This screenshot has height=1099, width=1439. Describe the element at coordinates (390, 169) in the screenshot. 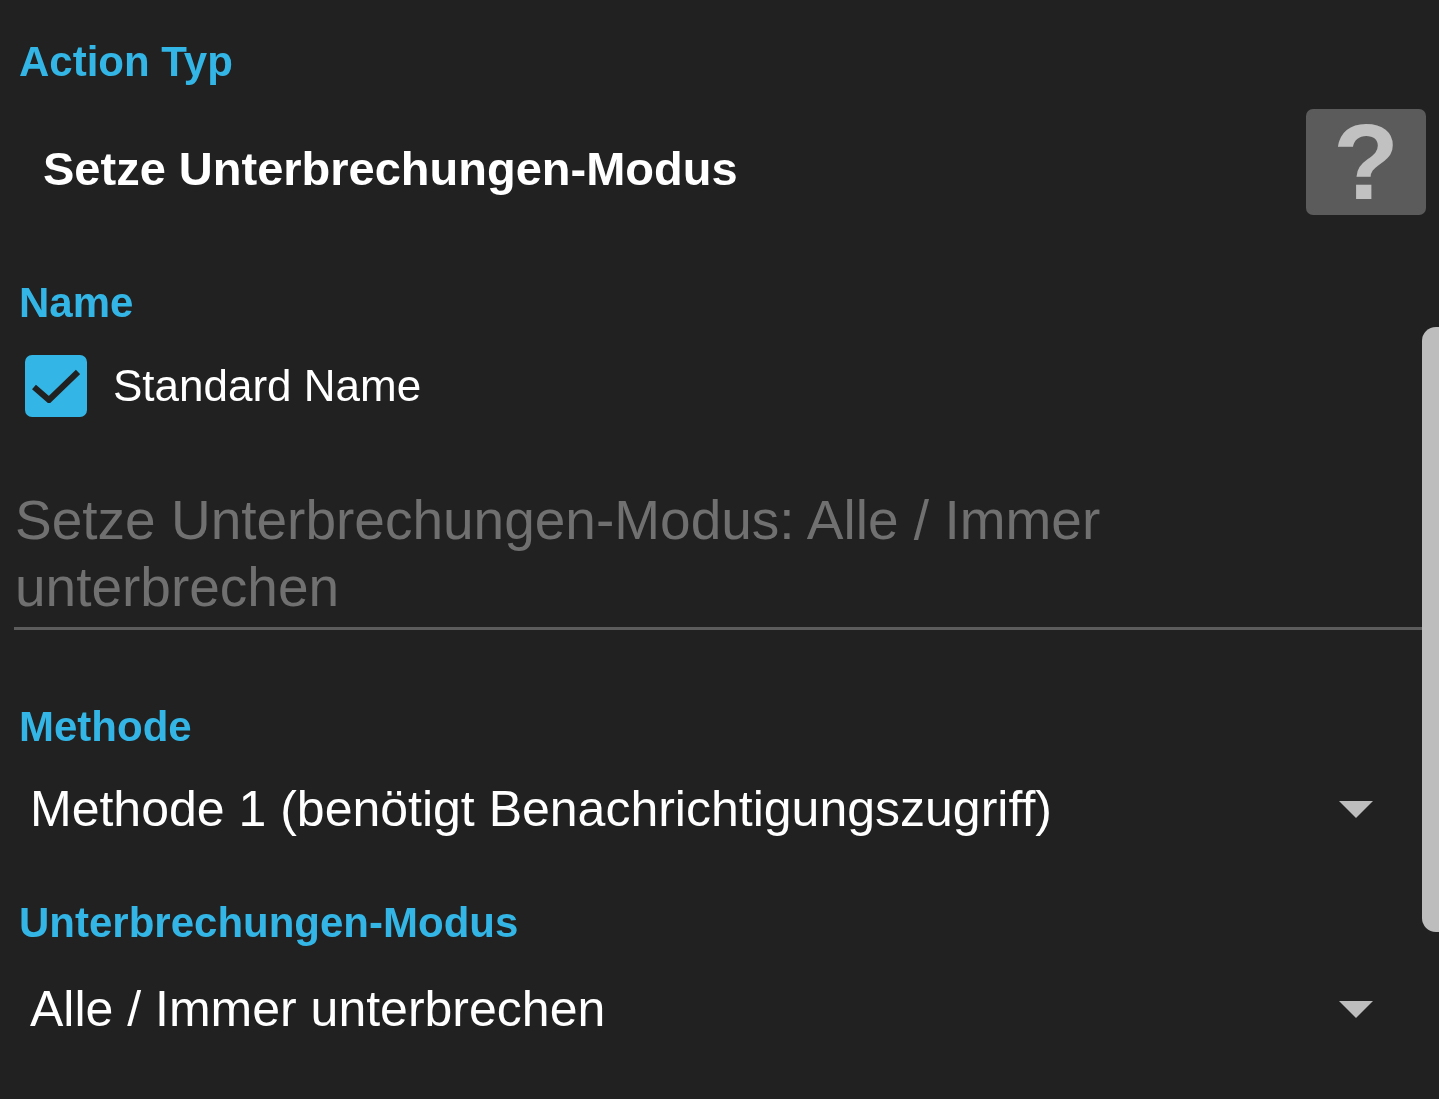

I see `action-type-value: Setze Unterbrechungen-Modus` at that location.